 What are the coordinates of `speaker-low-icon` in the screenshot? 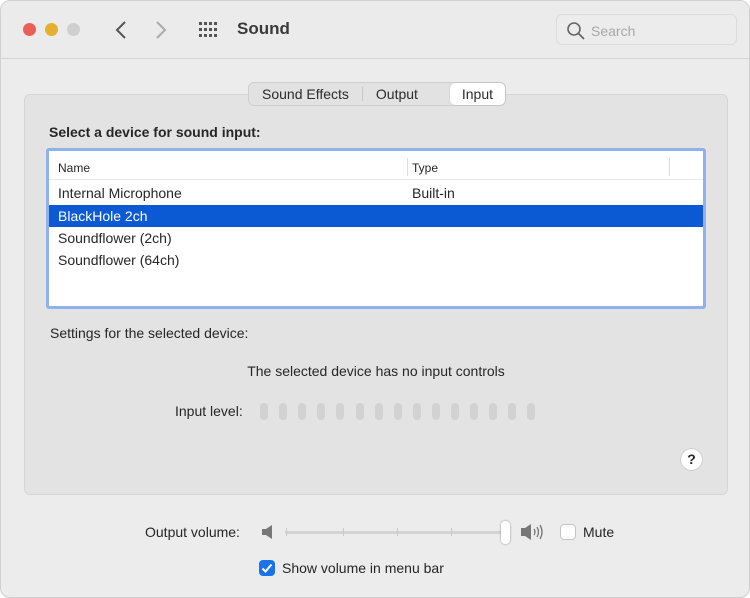 It's located at (267, 532).